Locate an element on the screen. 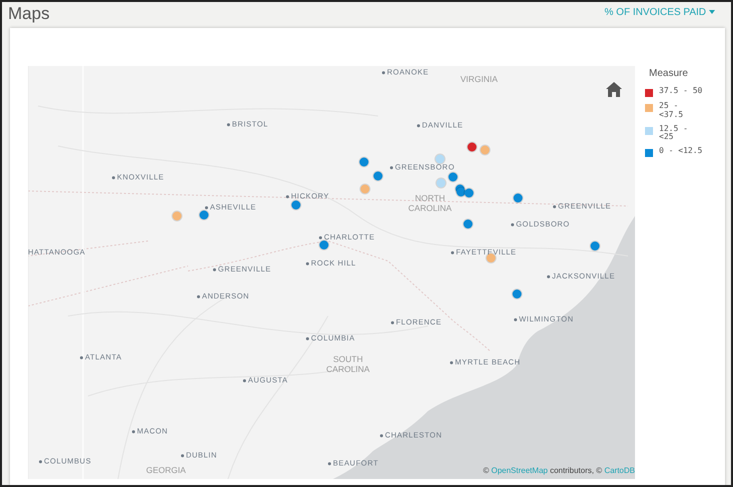 This screenshot has height=487, width=733. legend-label: 25 - <37.5 is located at coordinates (671, 111).